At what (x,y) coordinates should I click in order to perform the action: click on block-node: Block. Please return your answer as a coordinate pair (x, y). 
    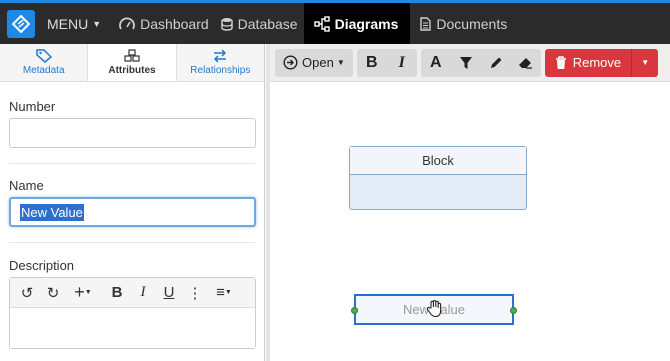
    Looking at the image, I should click on (438, 178).